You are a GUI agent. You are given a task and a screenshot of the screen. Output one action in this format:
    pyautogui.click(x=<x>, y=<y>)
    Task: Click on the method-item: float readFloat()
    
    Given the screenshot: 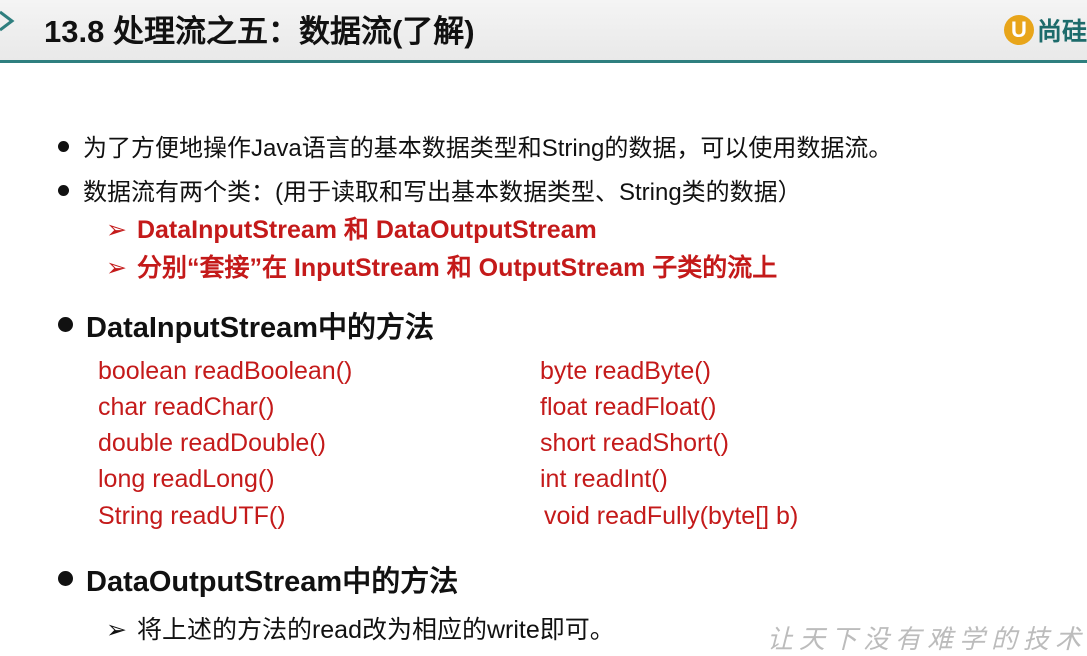 What is the action you would take?
    pyautogui.click(x=628, y=407)
    